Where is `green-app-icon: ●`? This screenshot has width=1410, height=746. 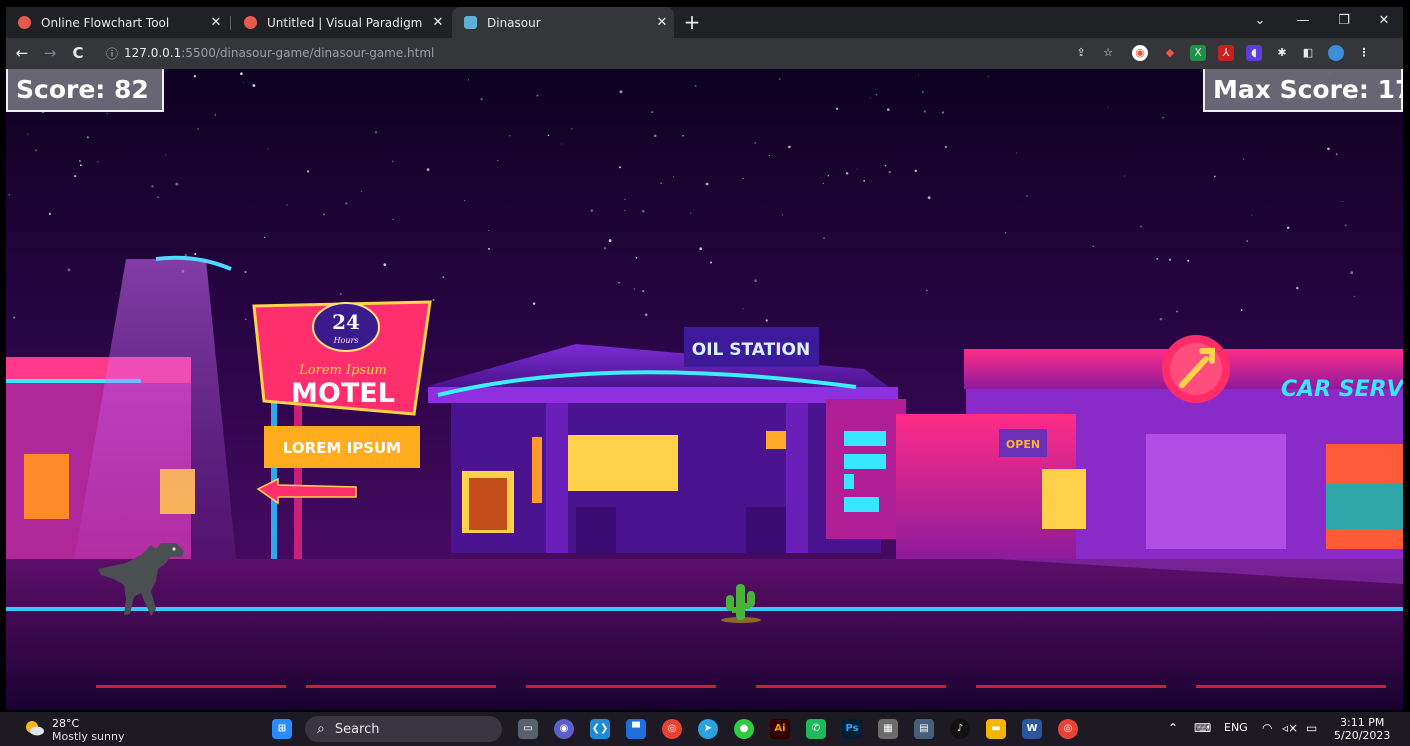 green-app-icon: ● is located at coordinates (744, 729).